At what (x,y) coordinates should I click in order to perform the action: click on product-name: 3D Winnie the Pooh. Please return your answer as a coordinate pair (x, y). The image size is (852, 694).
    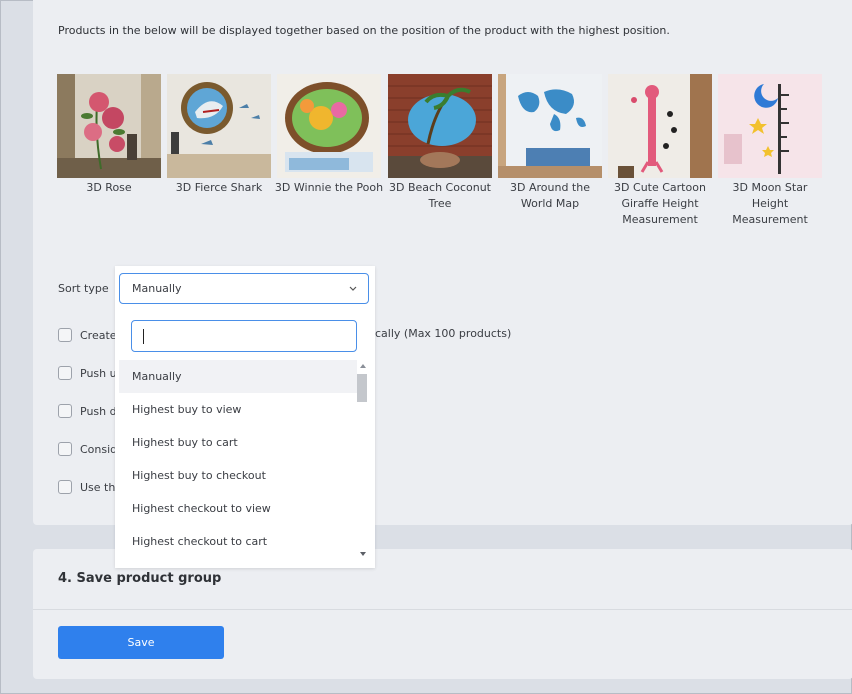
    Looking at the image, I should click on (329, 187).